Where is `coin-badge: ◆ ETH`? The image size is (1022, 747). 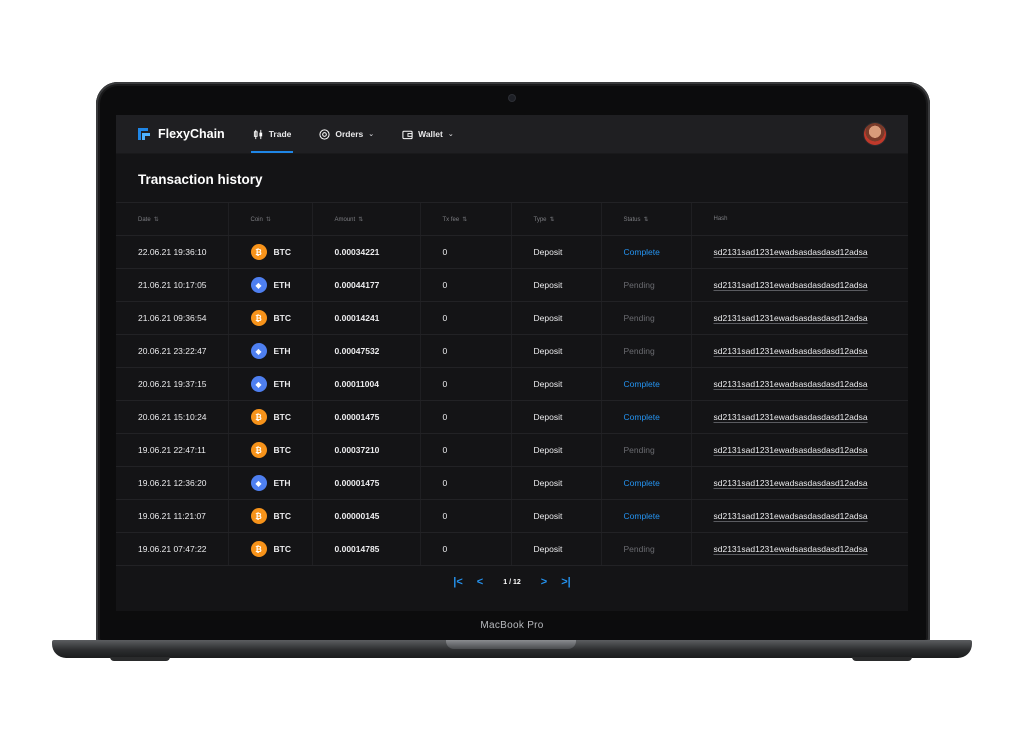
coin-badge: ◆ ETH is located at coordinates (281, 483).